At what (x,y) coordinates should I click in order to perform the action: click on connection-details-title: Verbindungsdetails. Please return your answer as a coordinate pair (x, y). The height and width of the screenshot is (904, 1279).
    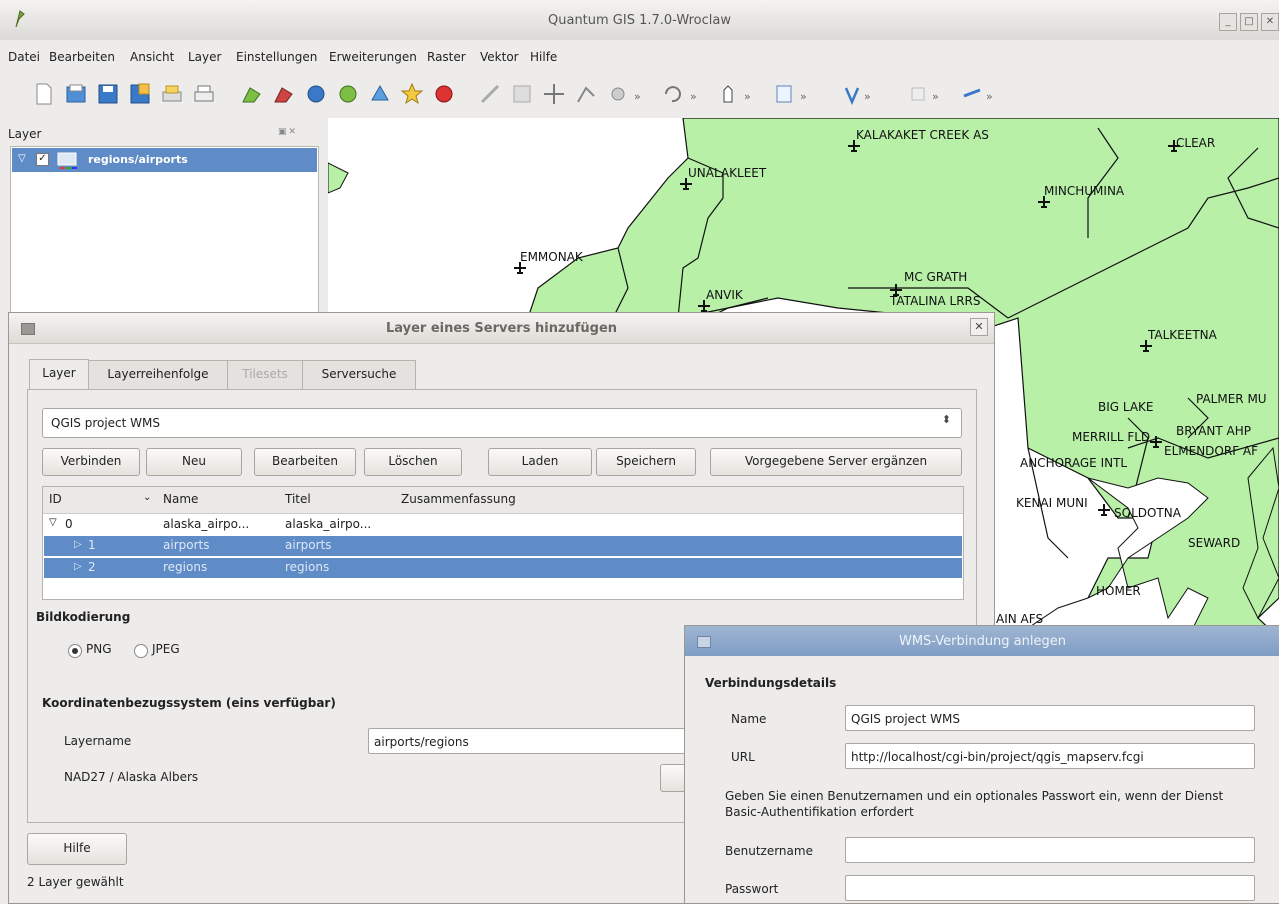
    Looking at the image, I should click on (771, 683).